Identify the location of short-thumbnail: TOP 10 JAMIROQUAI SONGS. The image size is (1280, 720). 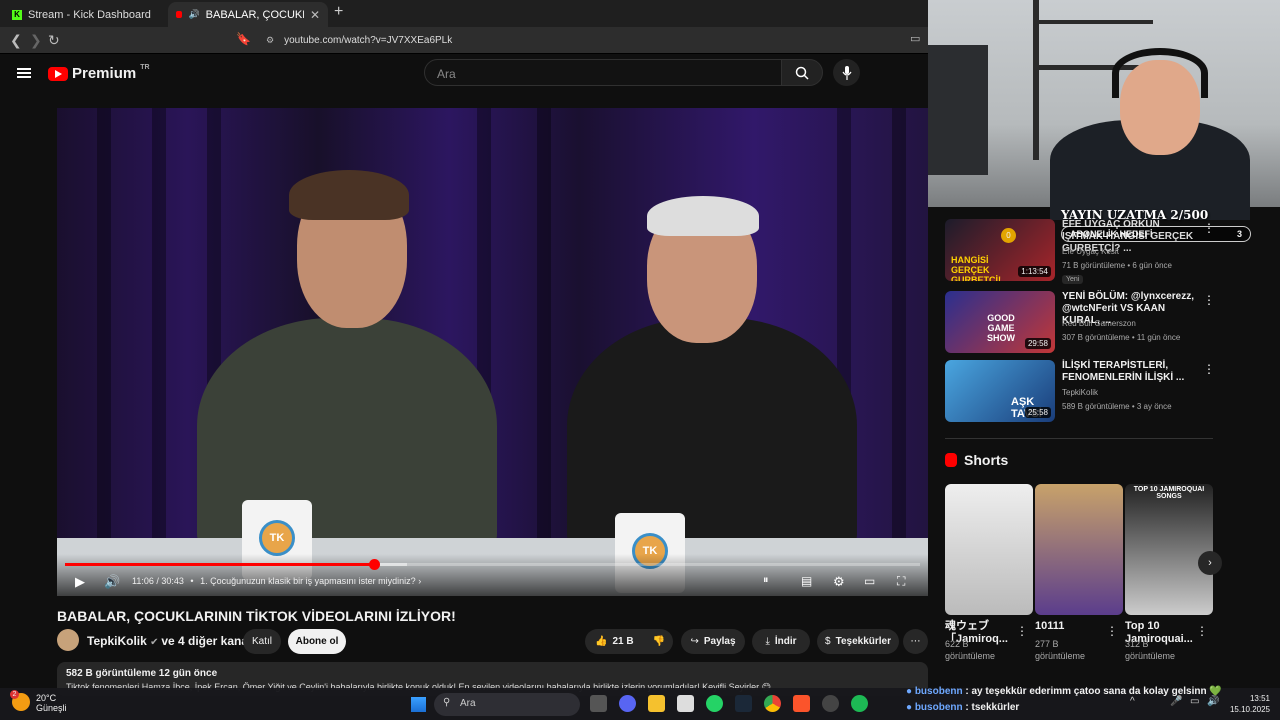
(1169, 549).